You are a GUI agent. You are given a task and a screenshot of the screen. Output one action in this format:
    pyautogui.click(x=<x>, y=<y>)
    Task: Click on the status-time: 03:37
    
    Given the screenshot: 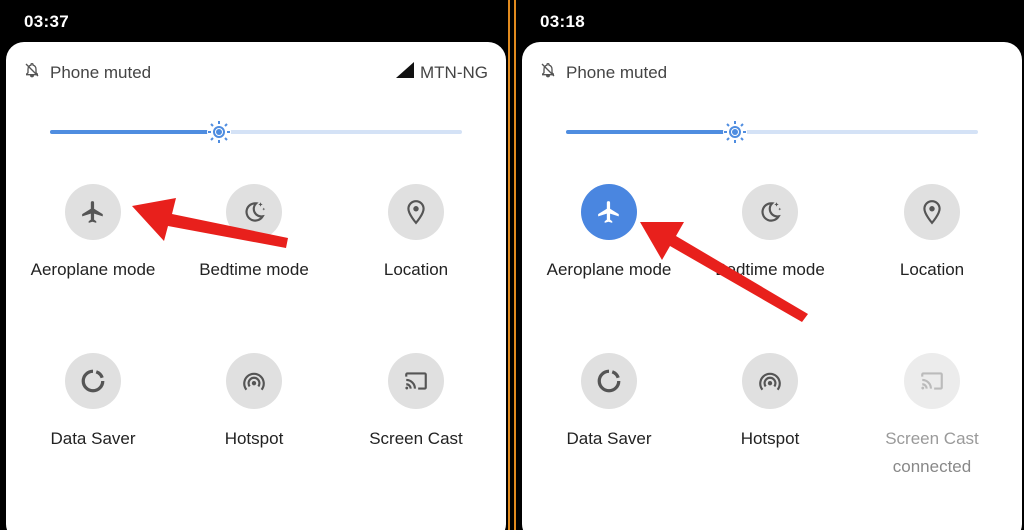 What is the action you would take?
    pyautogui.click(x=46, y=21)
    